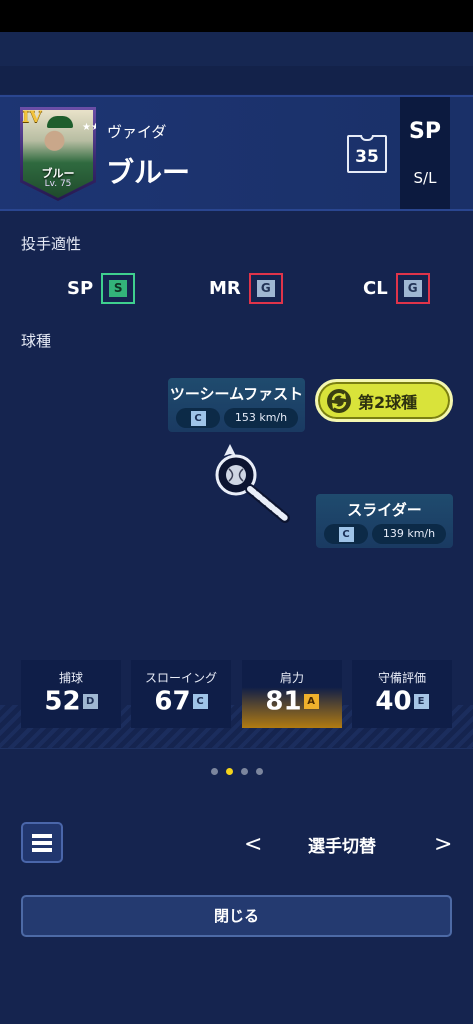 The width and height of the screenshot is (473, 1024). Describe the element at coordinates (342, 847) in the screenshot. I see `switch-player-label: 選手切替` at that location.